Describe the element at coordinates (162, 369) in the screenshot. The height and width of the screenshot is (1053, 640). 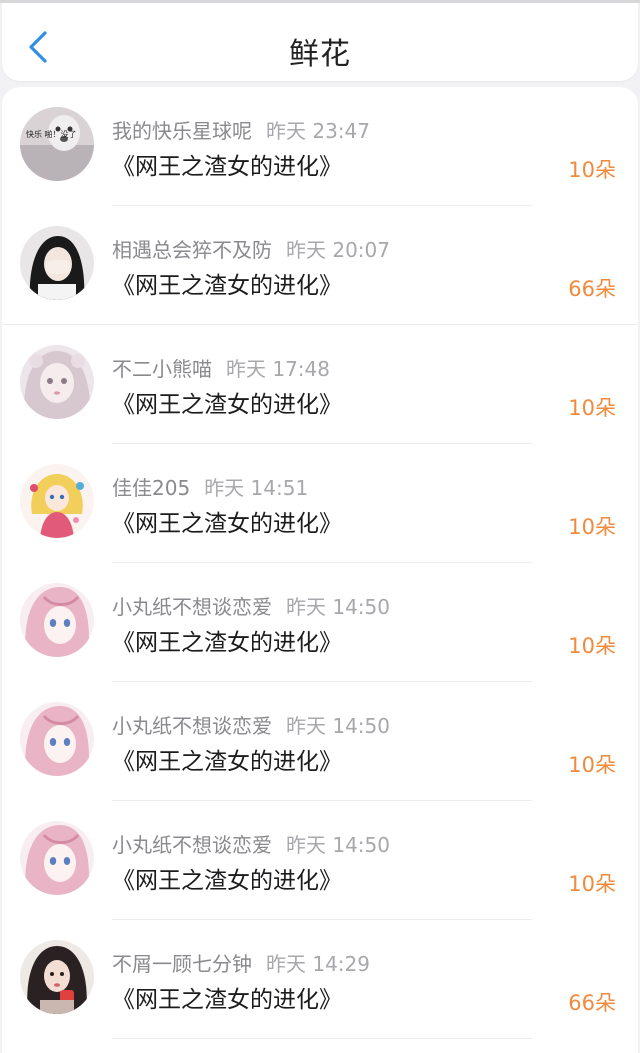
I see `username: 不二小熊喵` at that location.